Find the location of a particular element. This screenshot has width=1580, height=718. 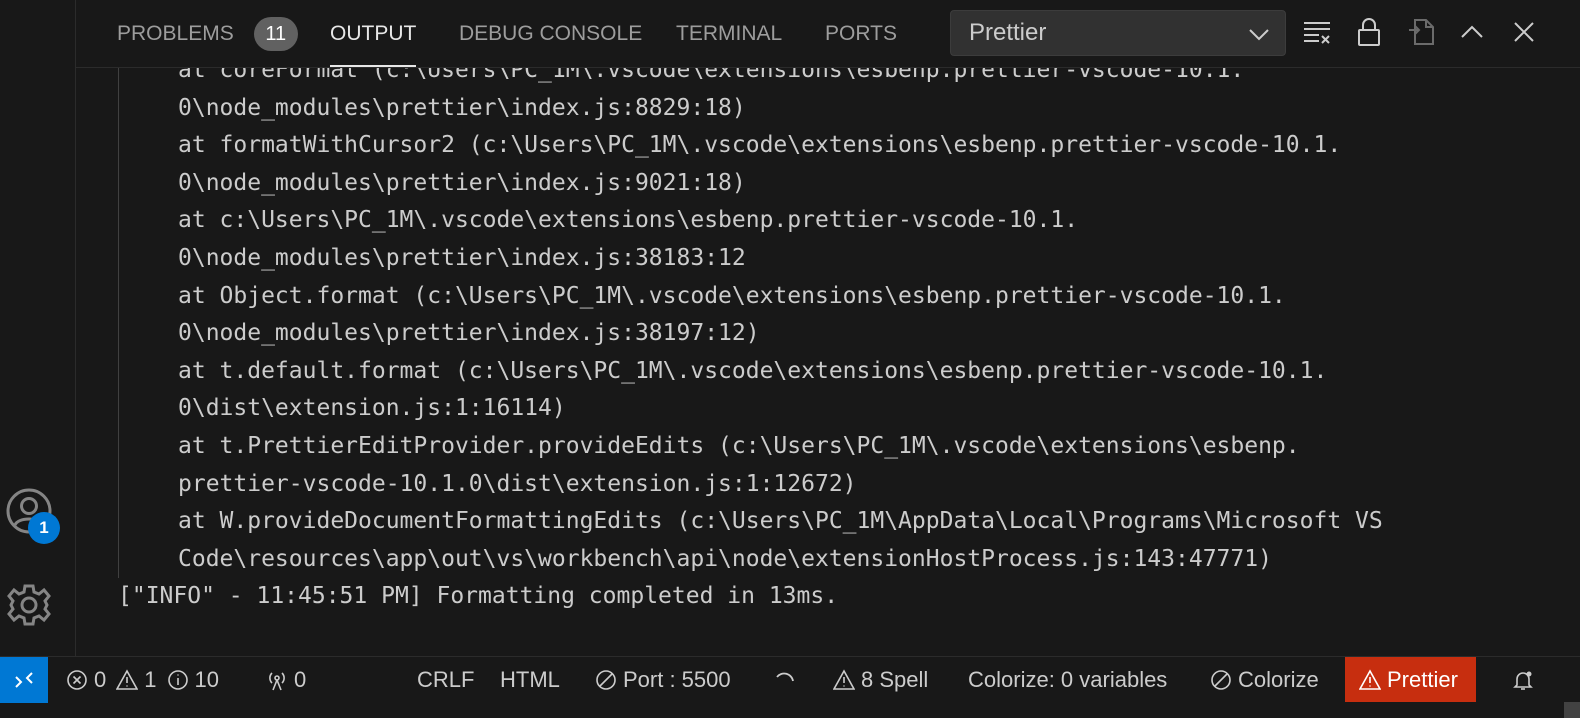

tab-terminal: TERMINAL is located at coordinates (729, 34).